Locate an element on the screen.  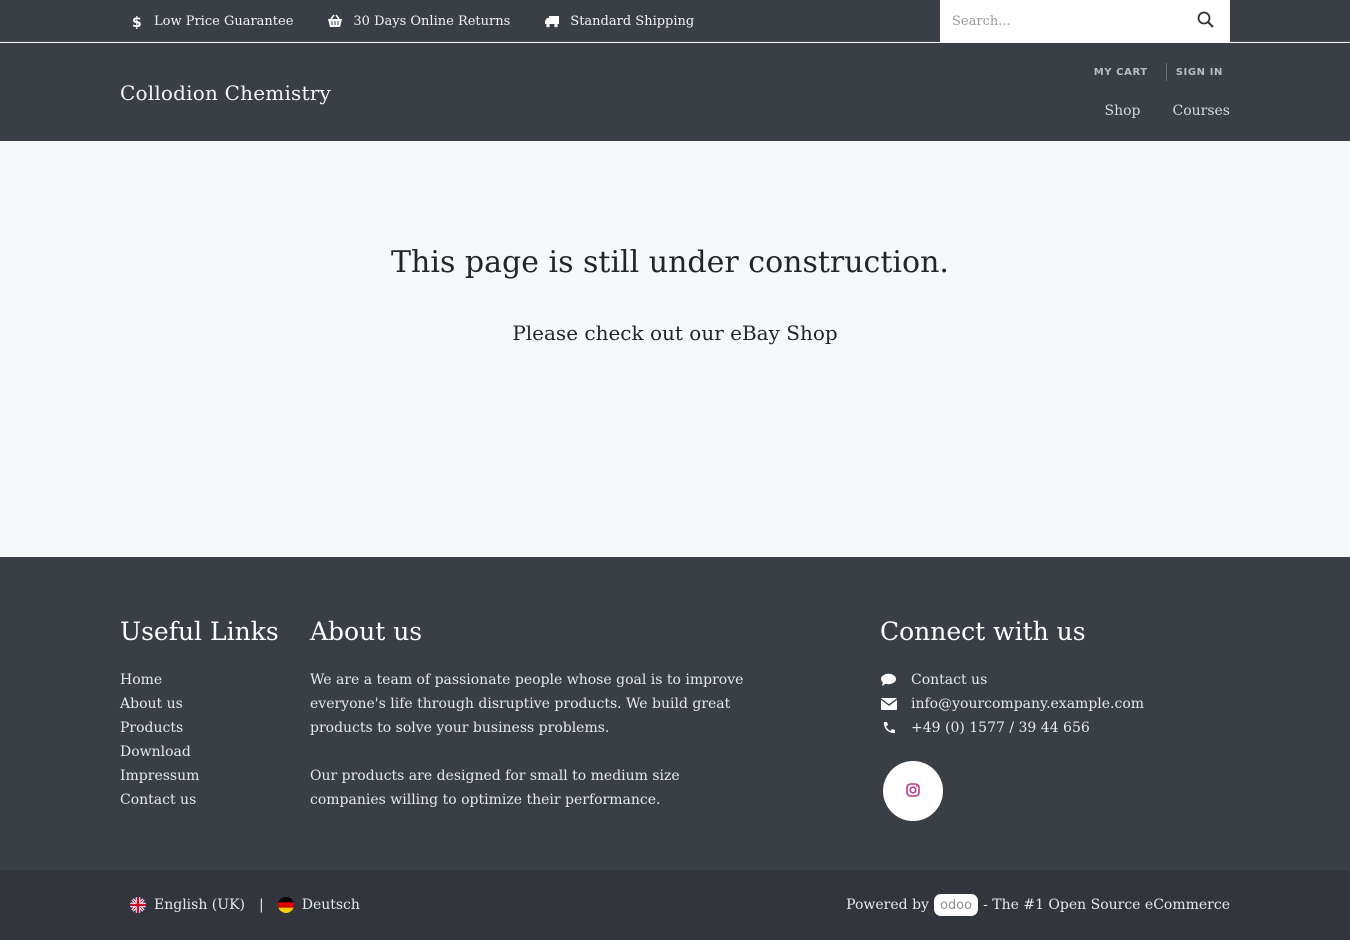
lang-deutsch: Deutsch is located at coordinates (318, 905).